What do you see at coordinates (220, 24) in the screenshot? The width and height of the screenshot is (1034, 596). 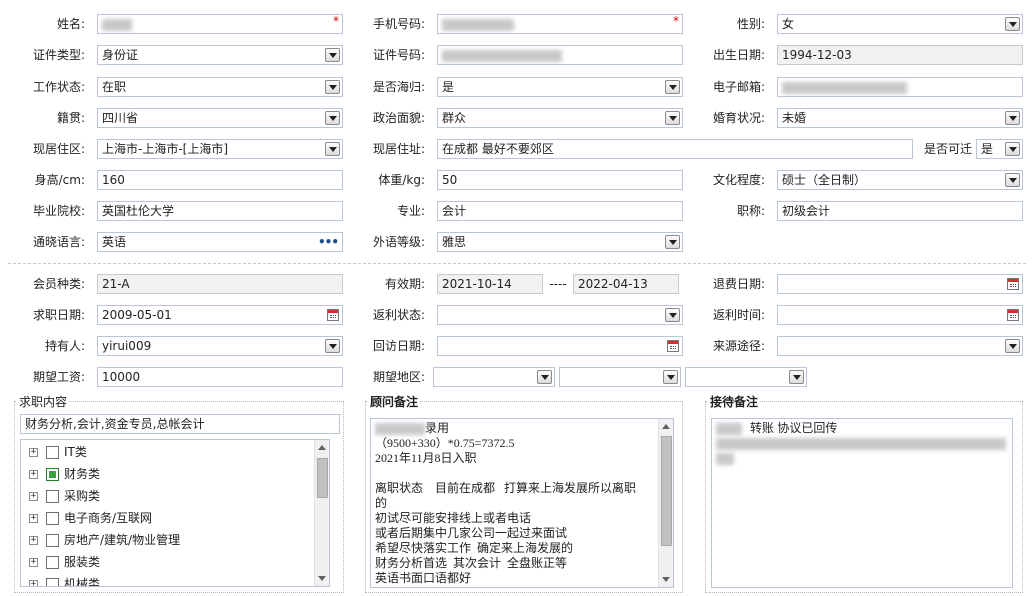 I see `name-field: *` at bounding box center [220, 24].